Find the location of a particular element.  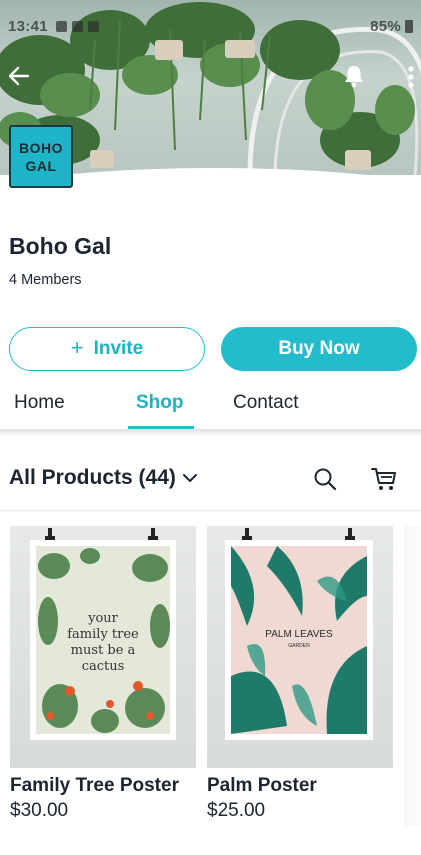

notifications-button is located at coordinates (354, 76).